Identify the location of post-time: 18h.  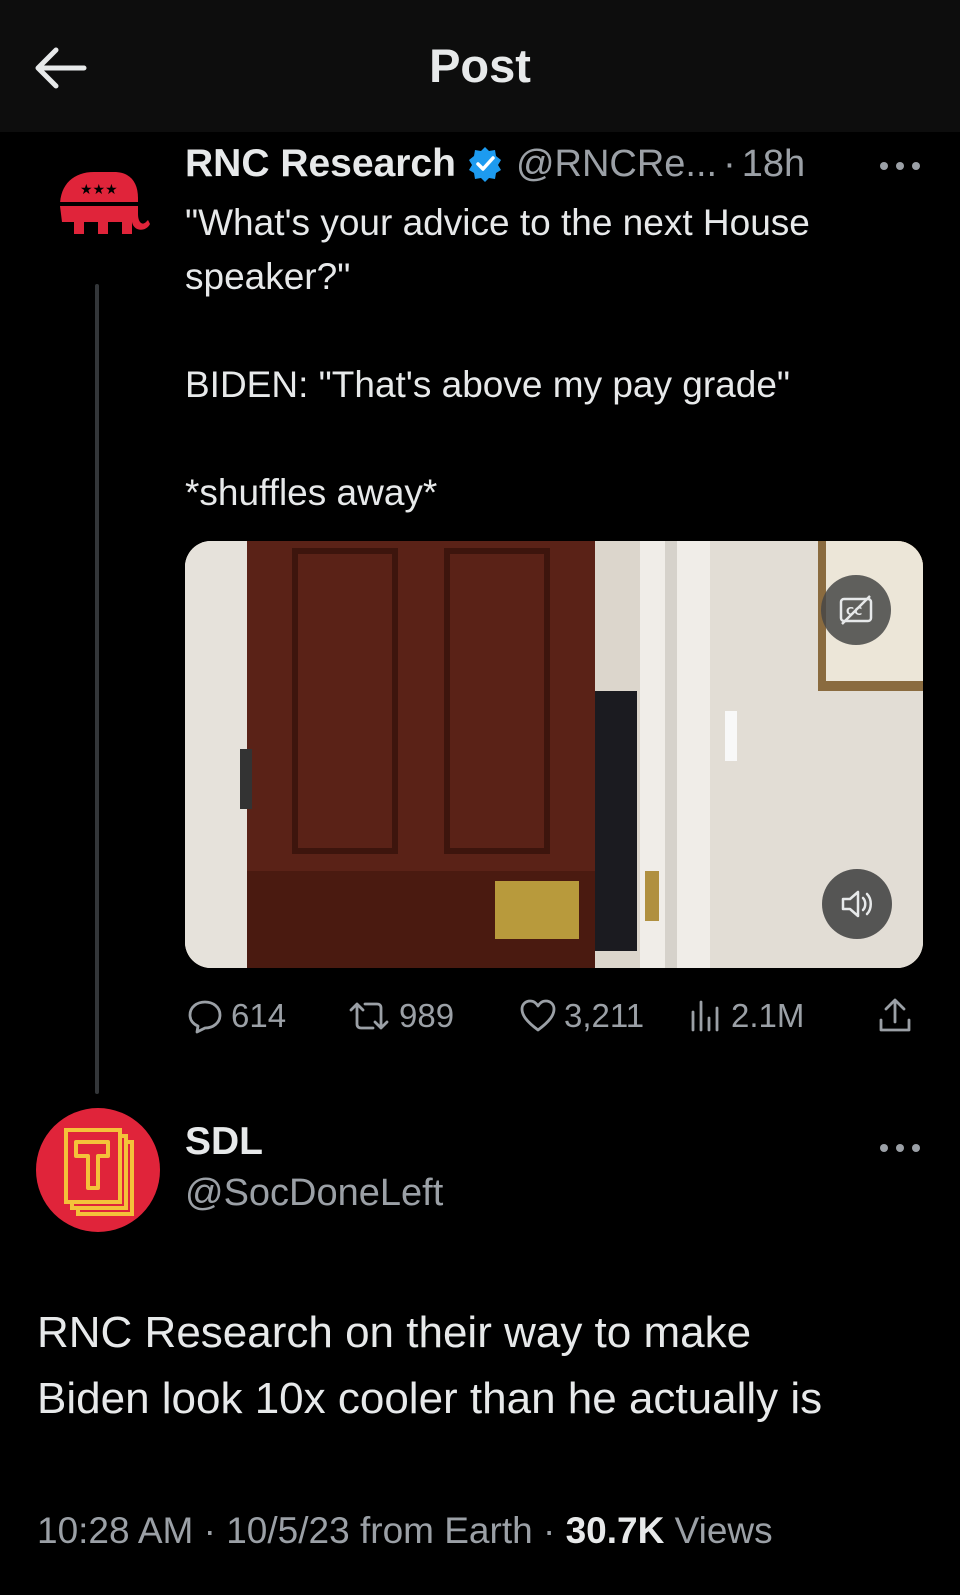
(773, 164).